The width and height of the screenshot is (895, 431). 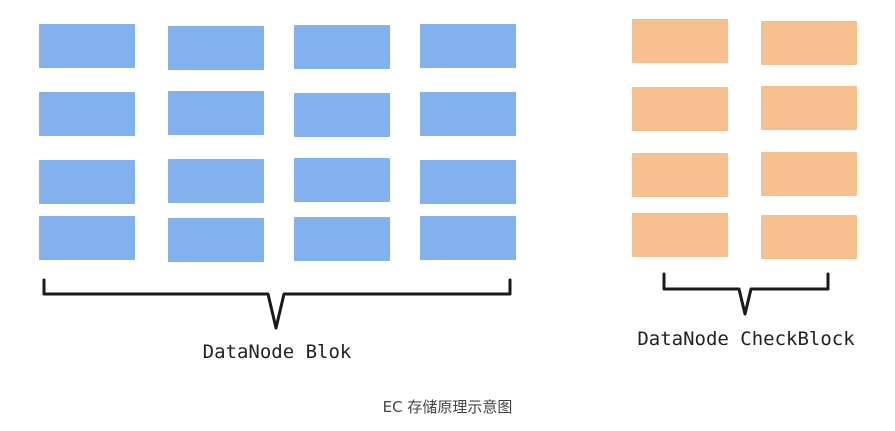 What do you see at coordinates (680, 235) in the screenshot?
I see `check-block-r4-c1` at bounding box center [680, 235].